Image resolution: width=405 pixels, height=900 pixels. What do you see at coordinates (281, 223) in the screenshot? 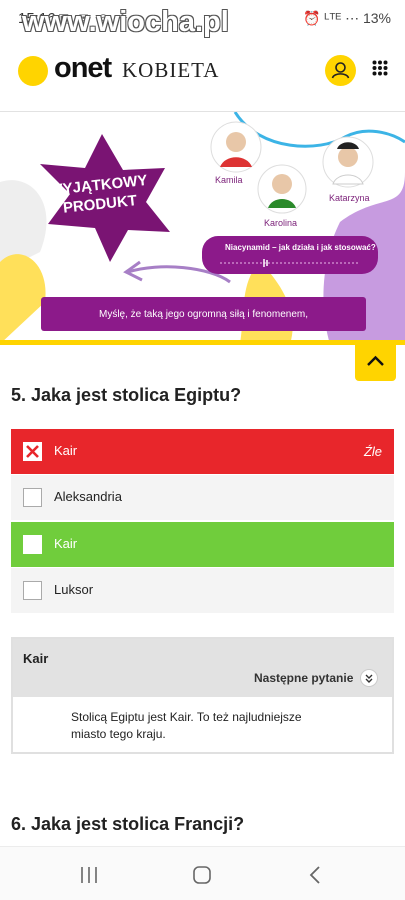
I see `person-name-karolina: Karolina` at bounding box center [281, 223].